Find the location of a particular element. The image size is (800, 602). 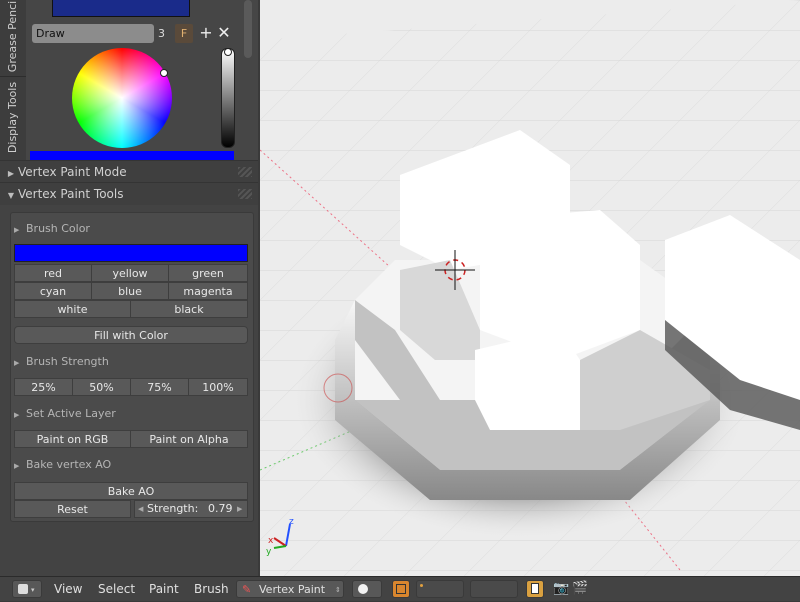

color-button-red: red is located at coordinates (53, 273).